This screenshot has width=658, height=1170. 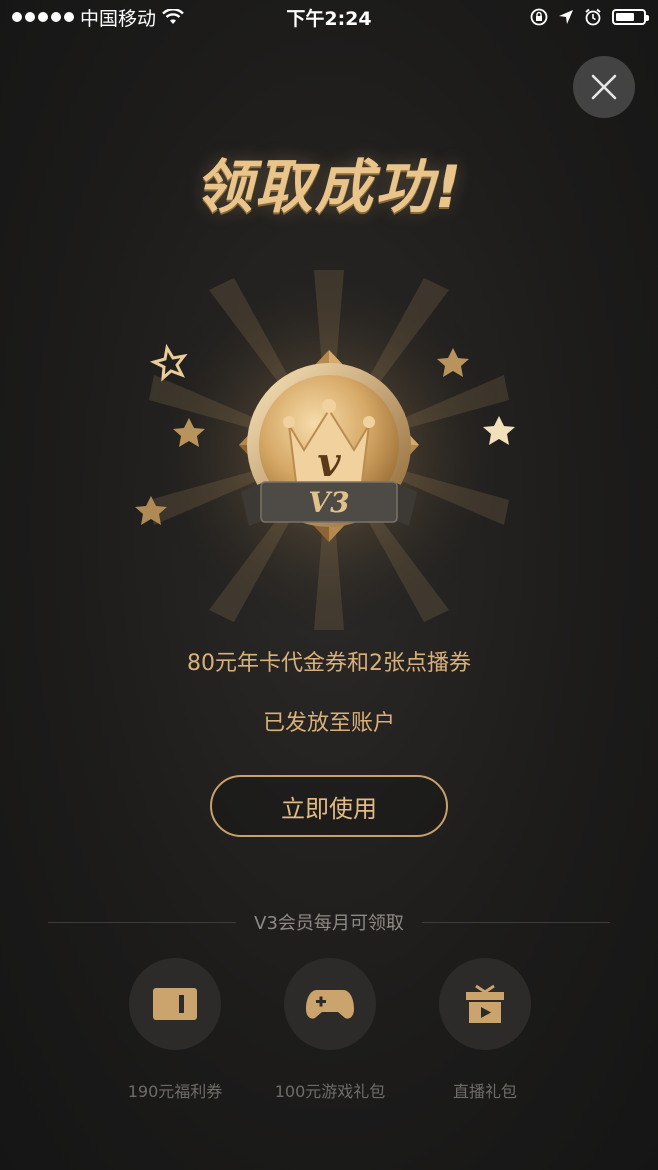 I want to click on status-bar: 中国移动 下午2:24, so click(x=329, y=17).